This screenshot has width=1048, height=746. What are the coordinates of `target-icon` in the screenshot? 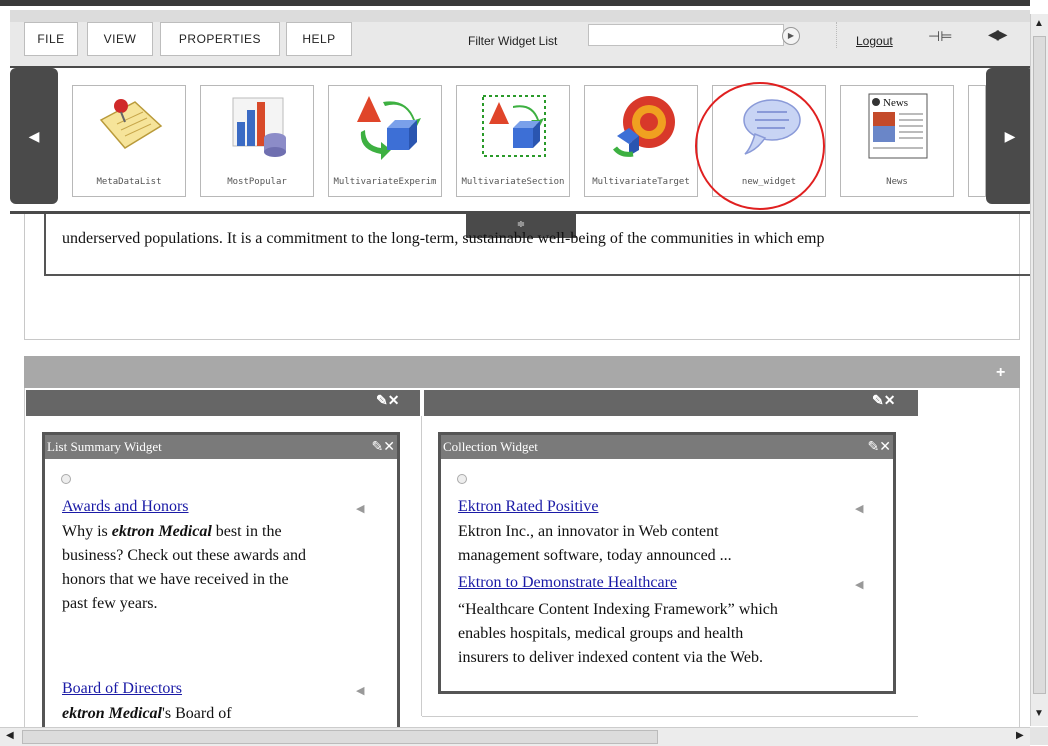 It's located at (644, 126).